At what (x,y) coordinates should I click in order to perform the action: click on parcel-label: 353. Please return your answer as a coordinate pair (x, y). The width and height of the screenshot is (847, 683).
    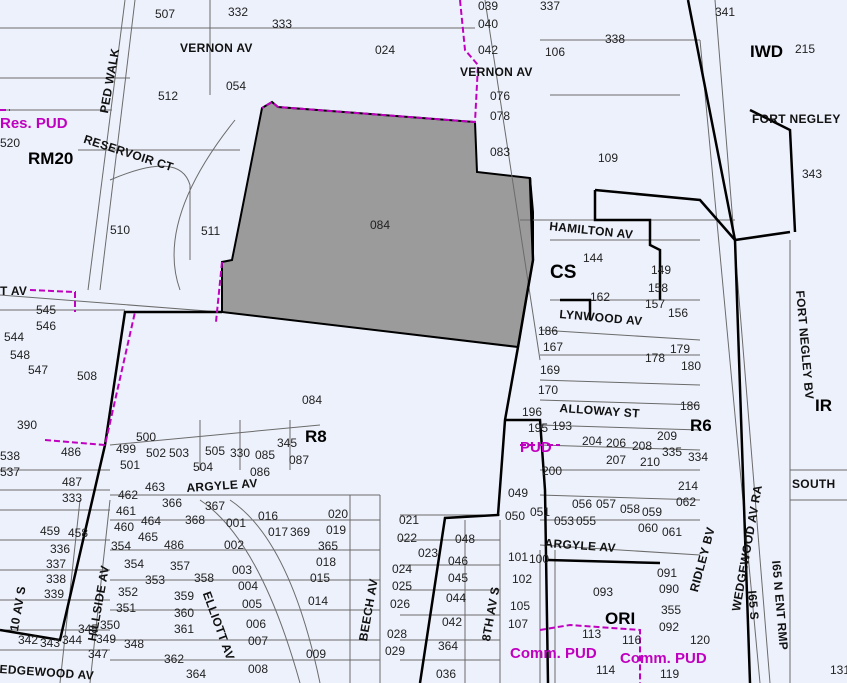
    Looking at the image, I should click on (155, 580).